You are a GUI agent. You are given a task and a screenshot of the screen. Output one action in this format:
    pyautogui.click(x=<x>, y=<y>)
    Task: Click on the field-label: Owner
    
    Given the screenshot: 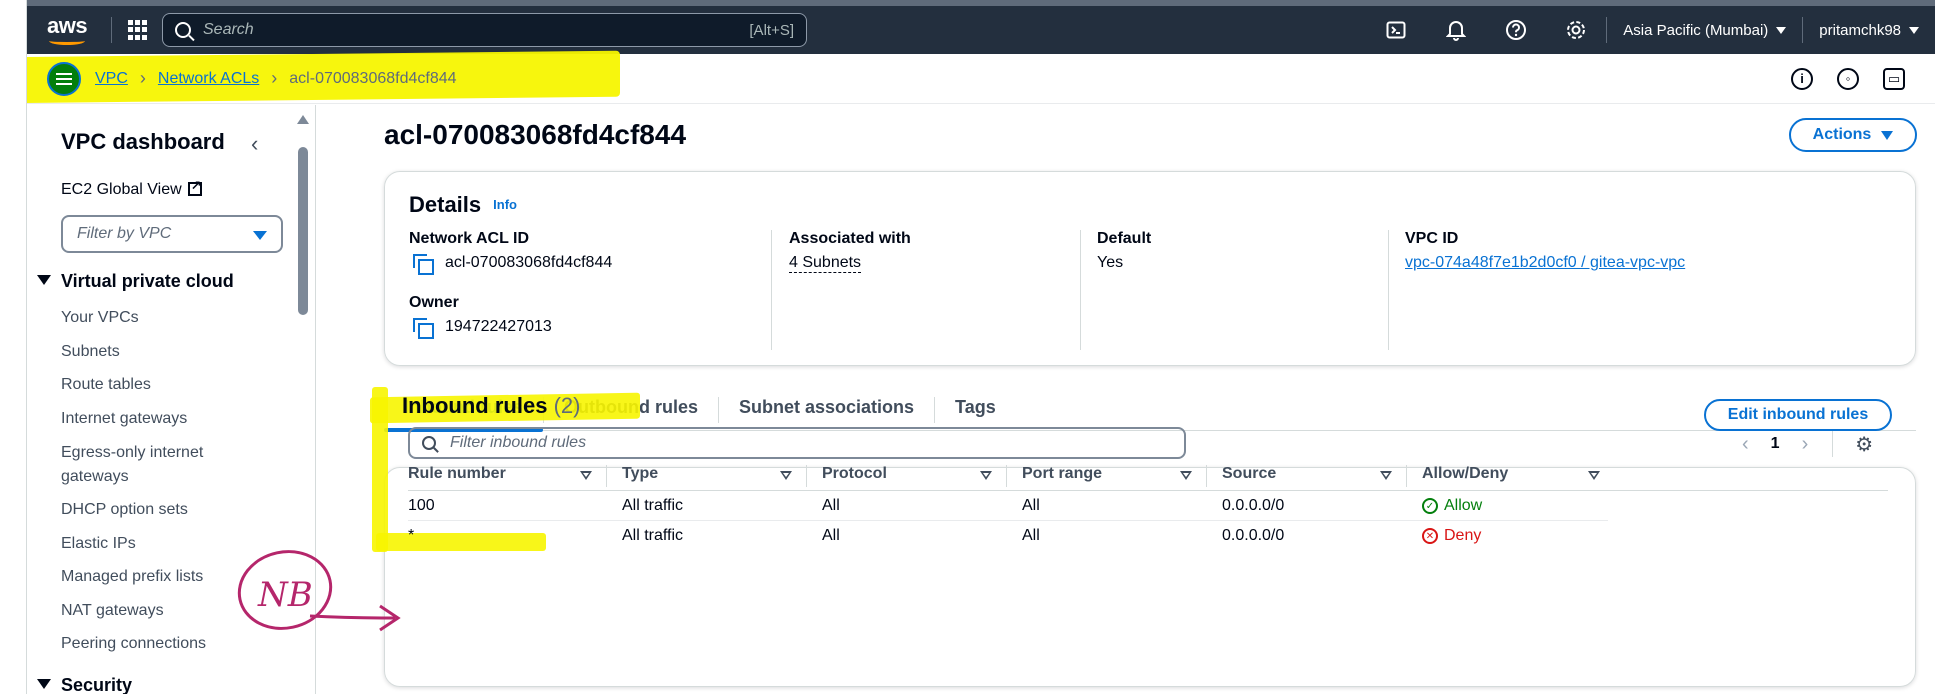 What is the action you would take?
    pyautogui.click(x=434, y=302)
    